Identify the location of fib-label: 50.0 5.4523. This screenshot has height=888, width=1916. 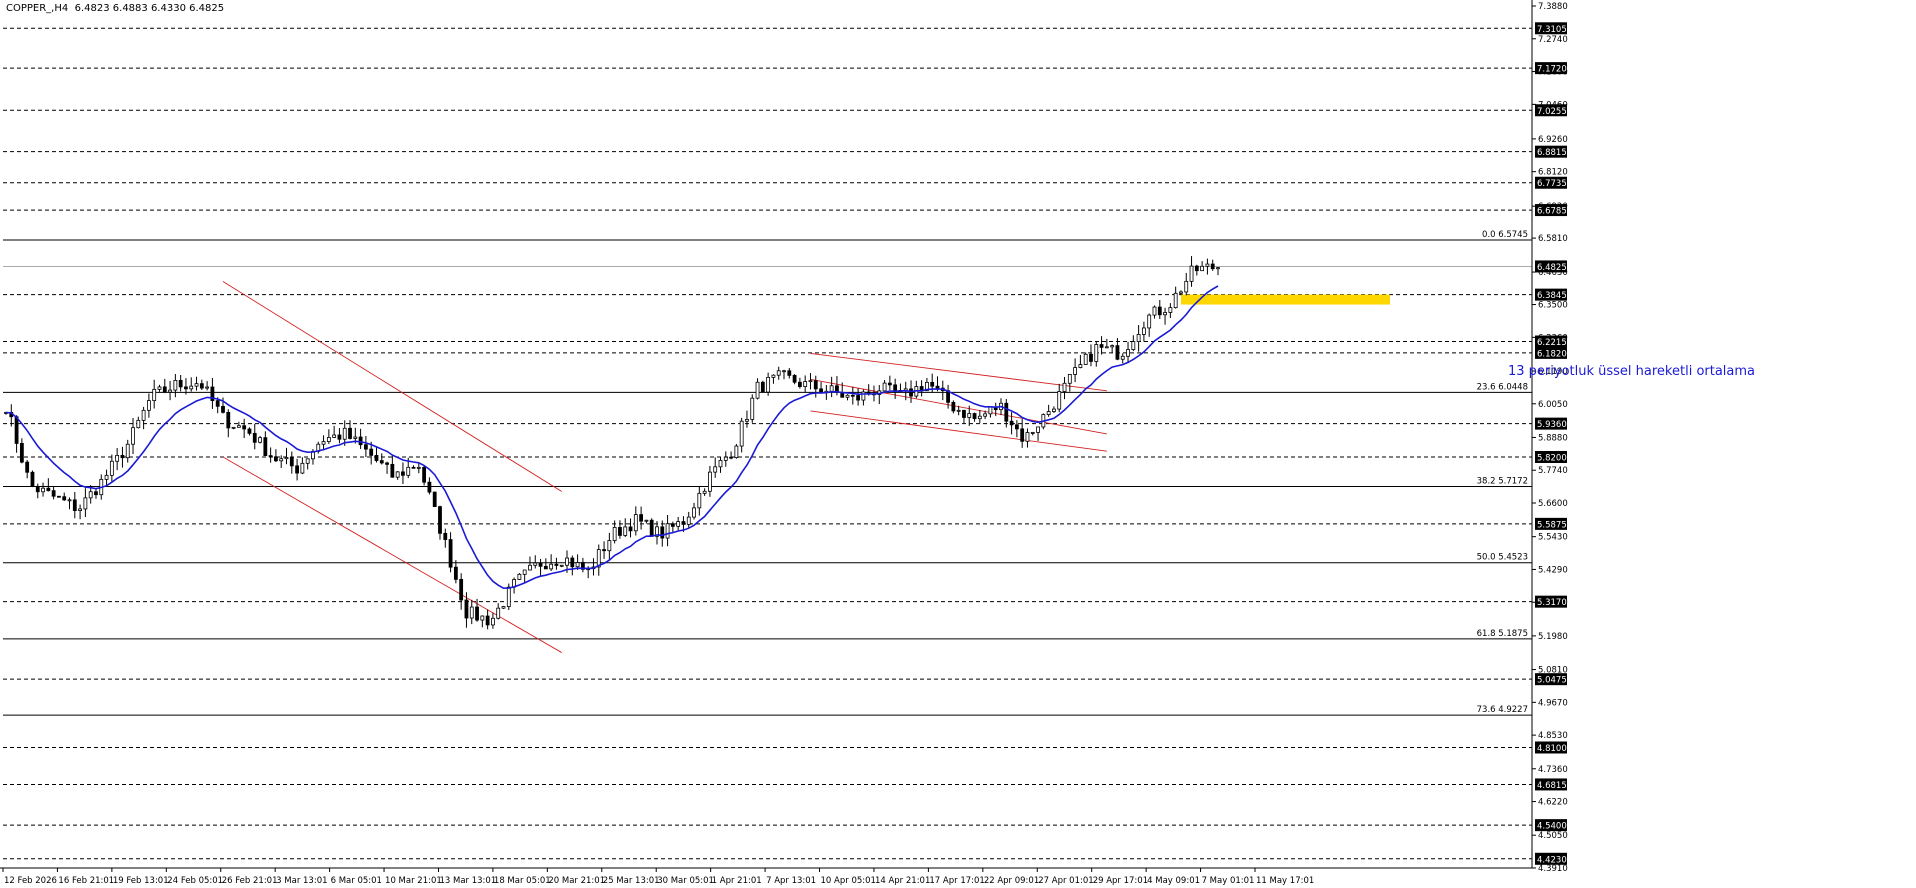
(1502, 558).